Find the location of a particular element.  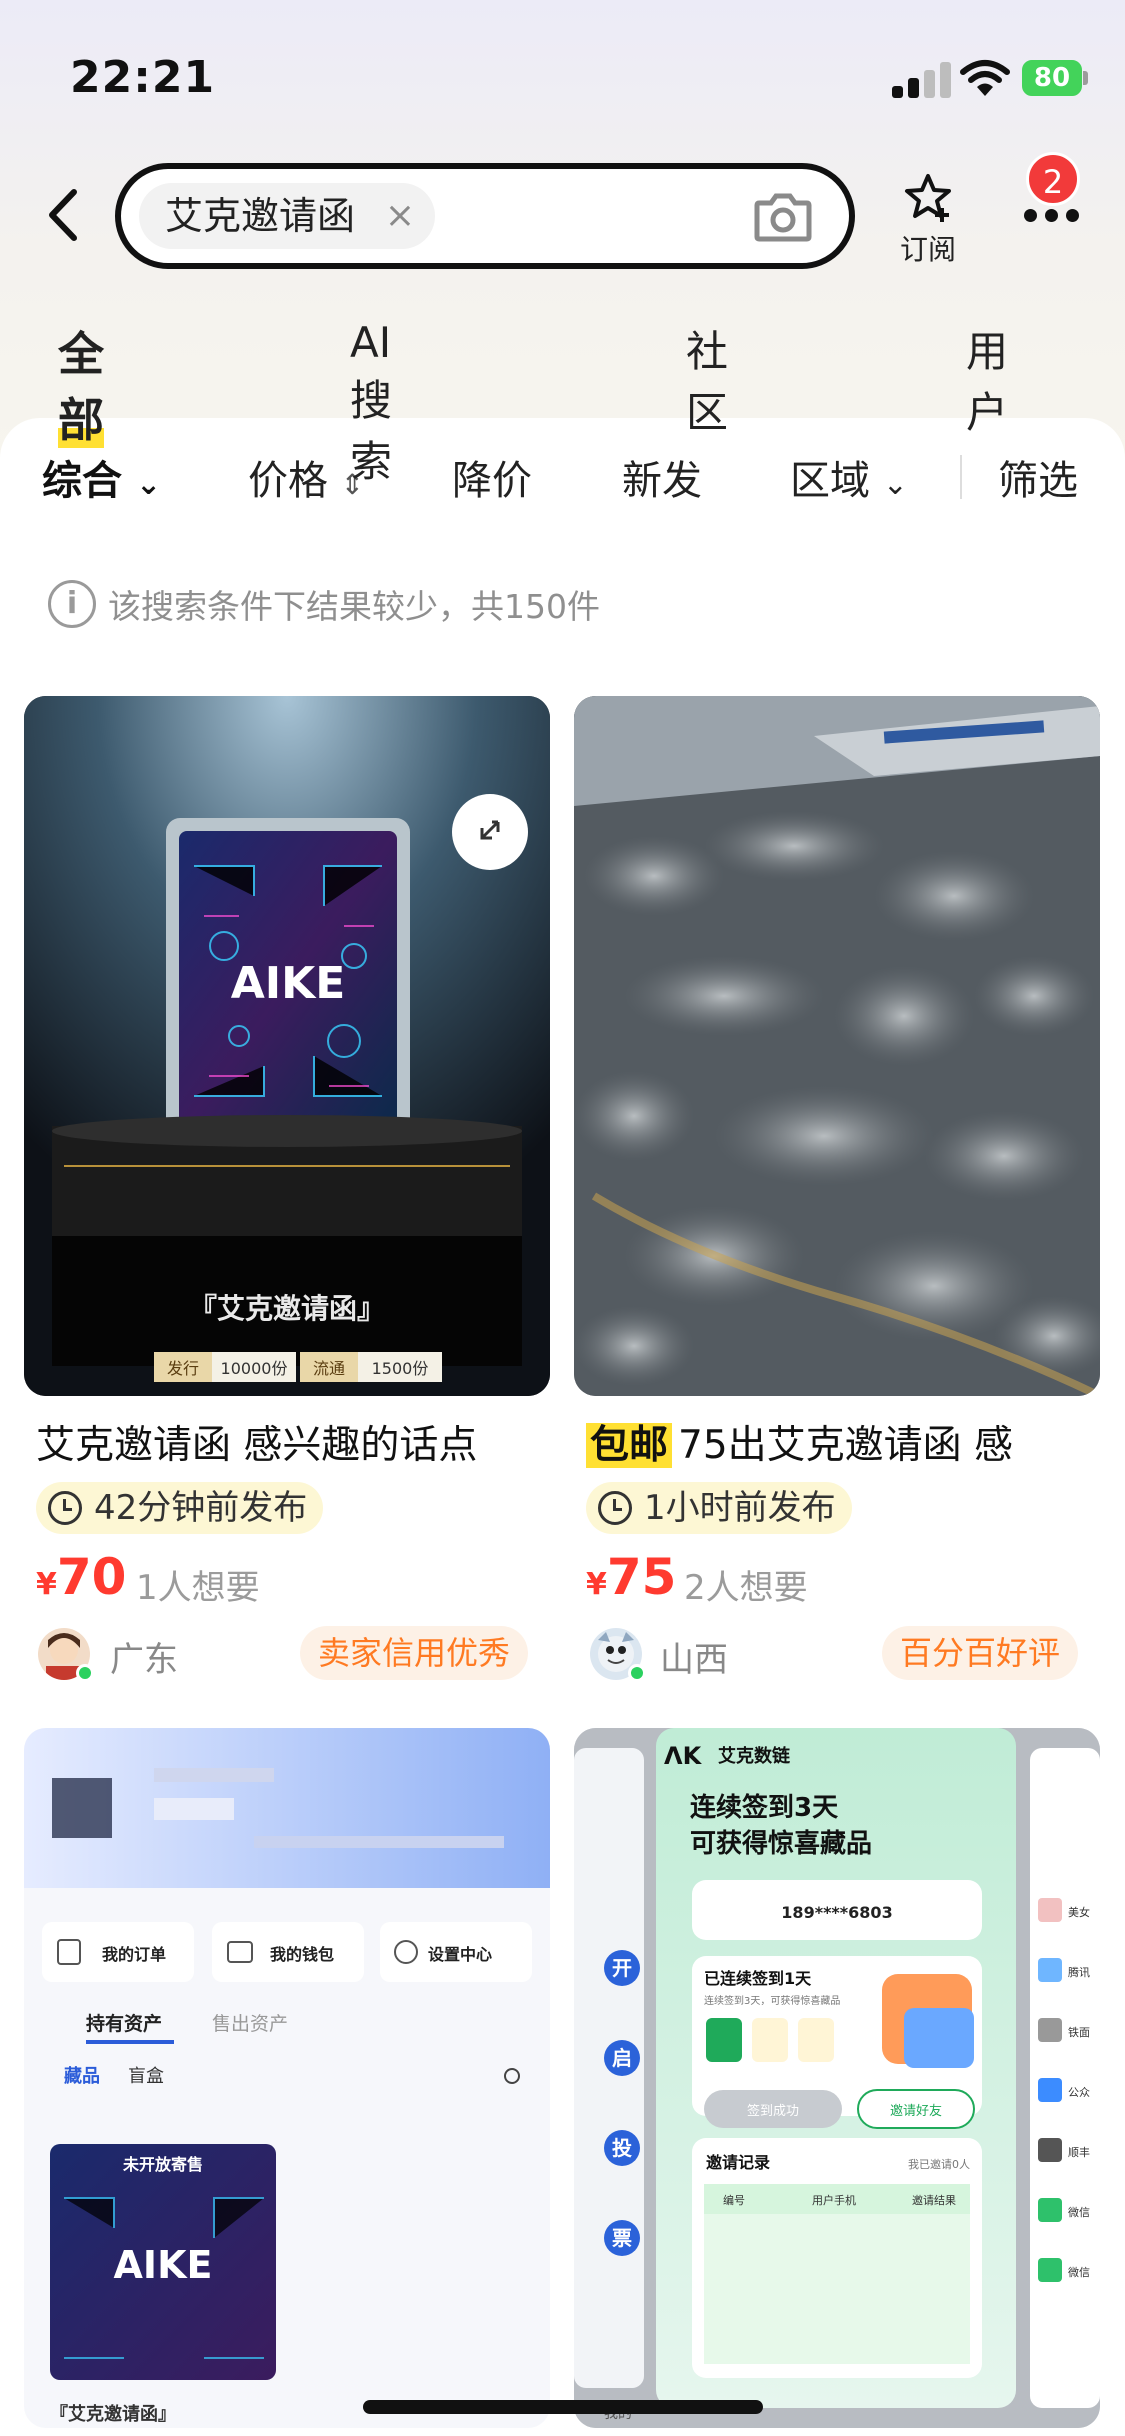

svg-text: 邀请好友 is located at coordinates (916, 2111).